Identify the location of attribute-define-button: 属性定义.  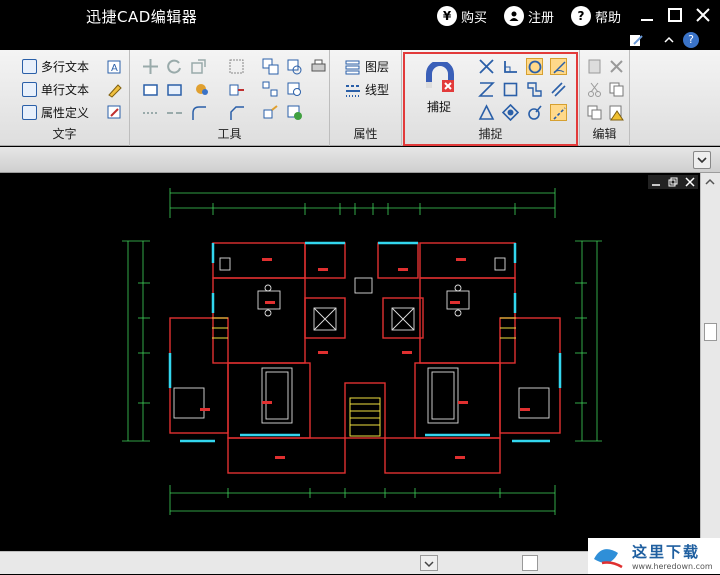
(55, 112).